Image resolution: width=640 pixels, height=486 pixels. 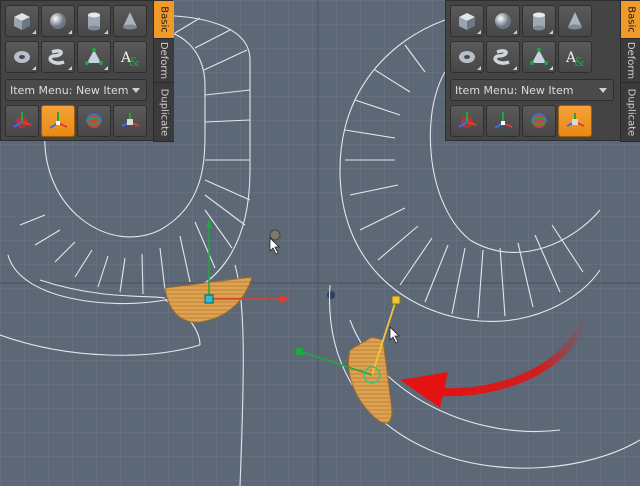 I want to click on world-origin-marker, so click(x=331, y=295).